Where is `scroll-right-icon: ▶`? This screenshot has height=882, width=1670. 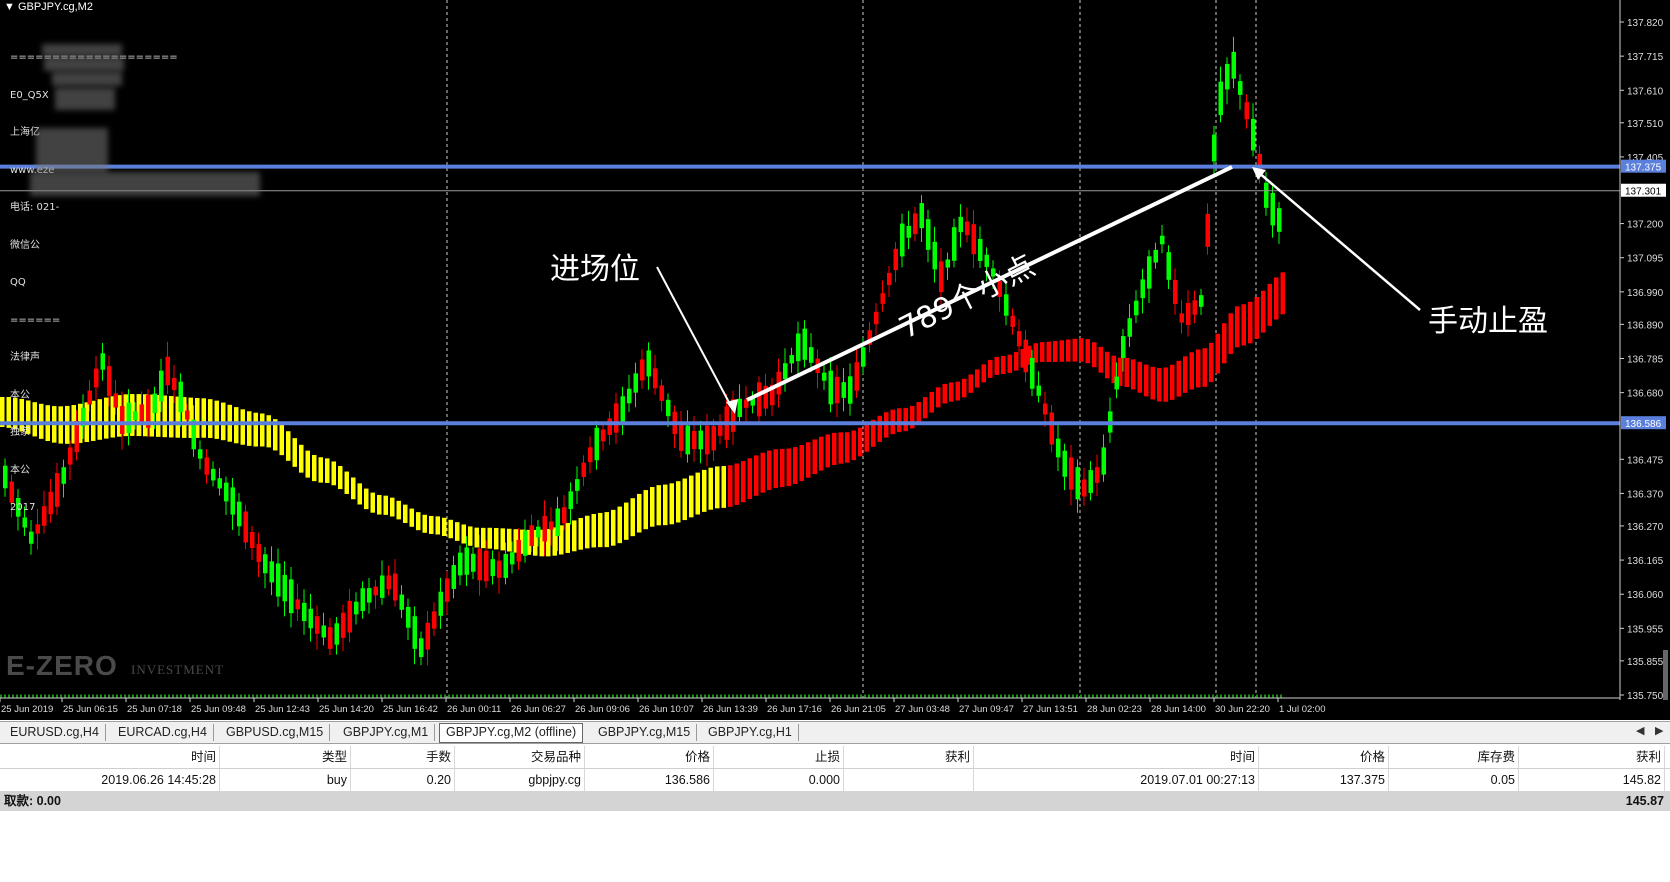
scroll-right-icon: ▶ is located at coordinates (1659, 730).